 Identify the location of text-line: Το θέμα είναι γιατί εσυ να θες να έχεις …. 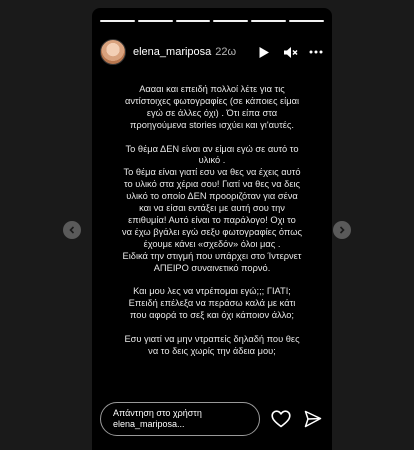
(212, 172).